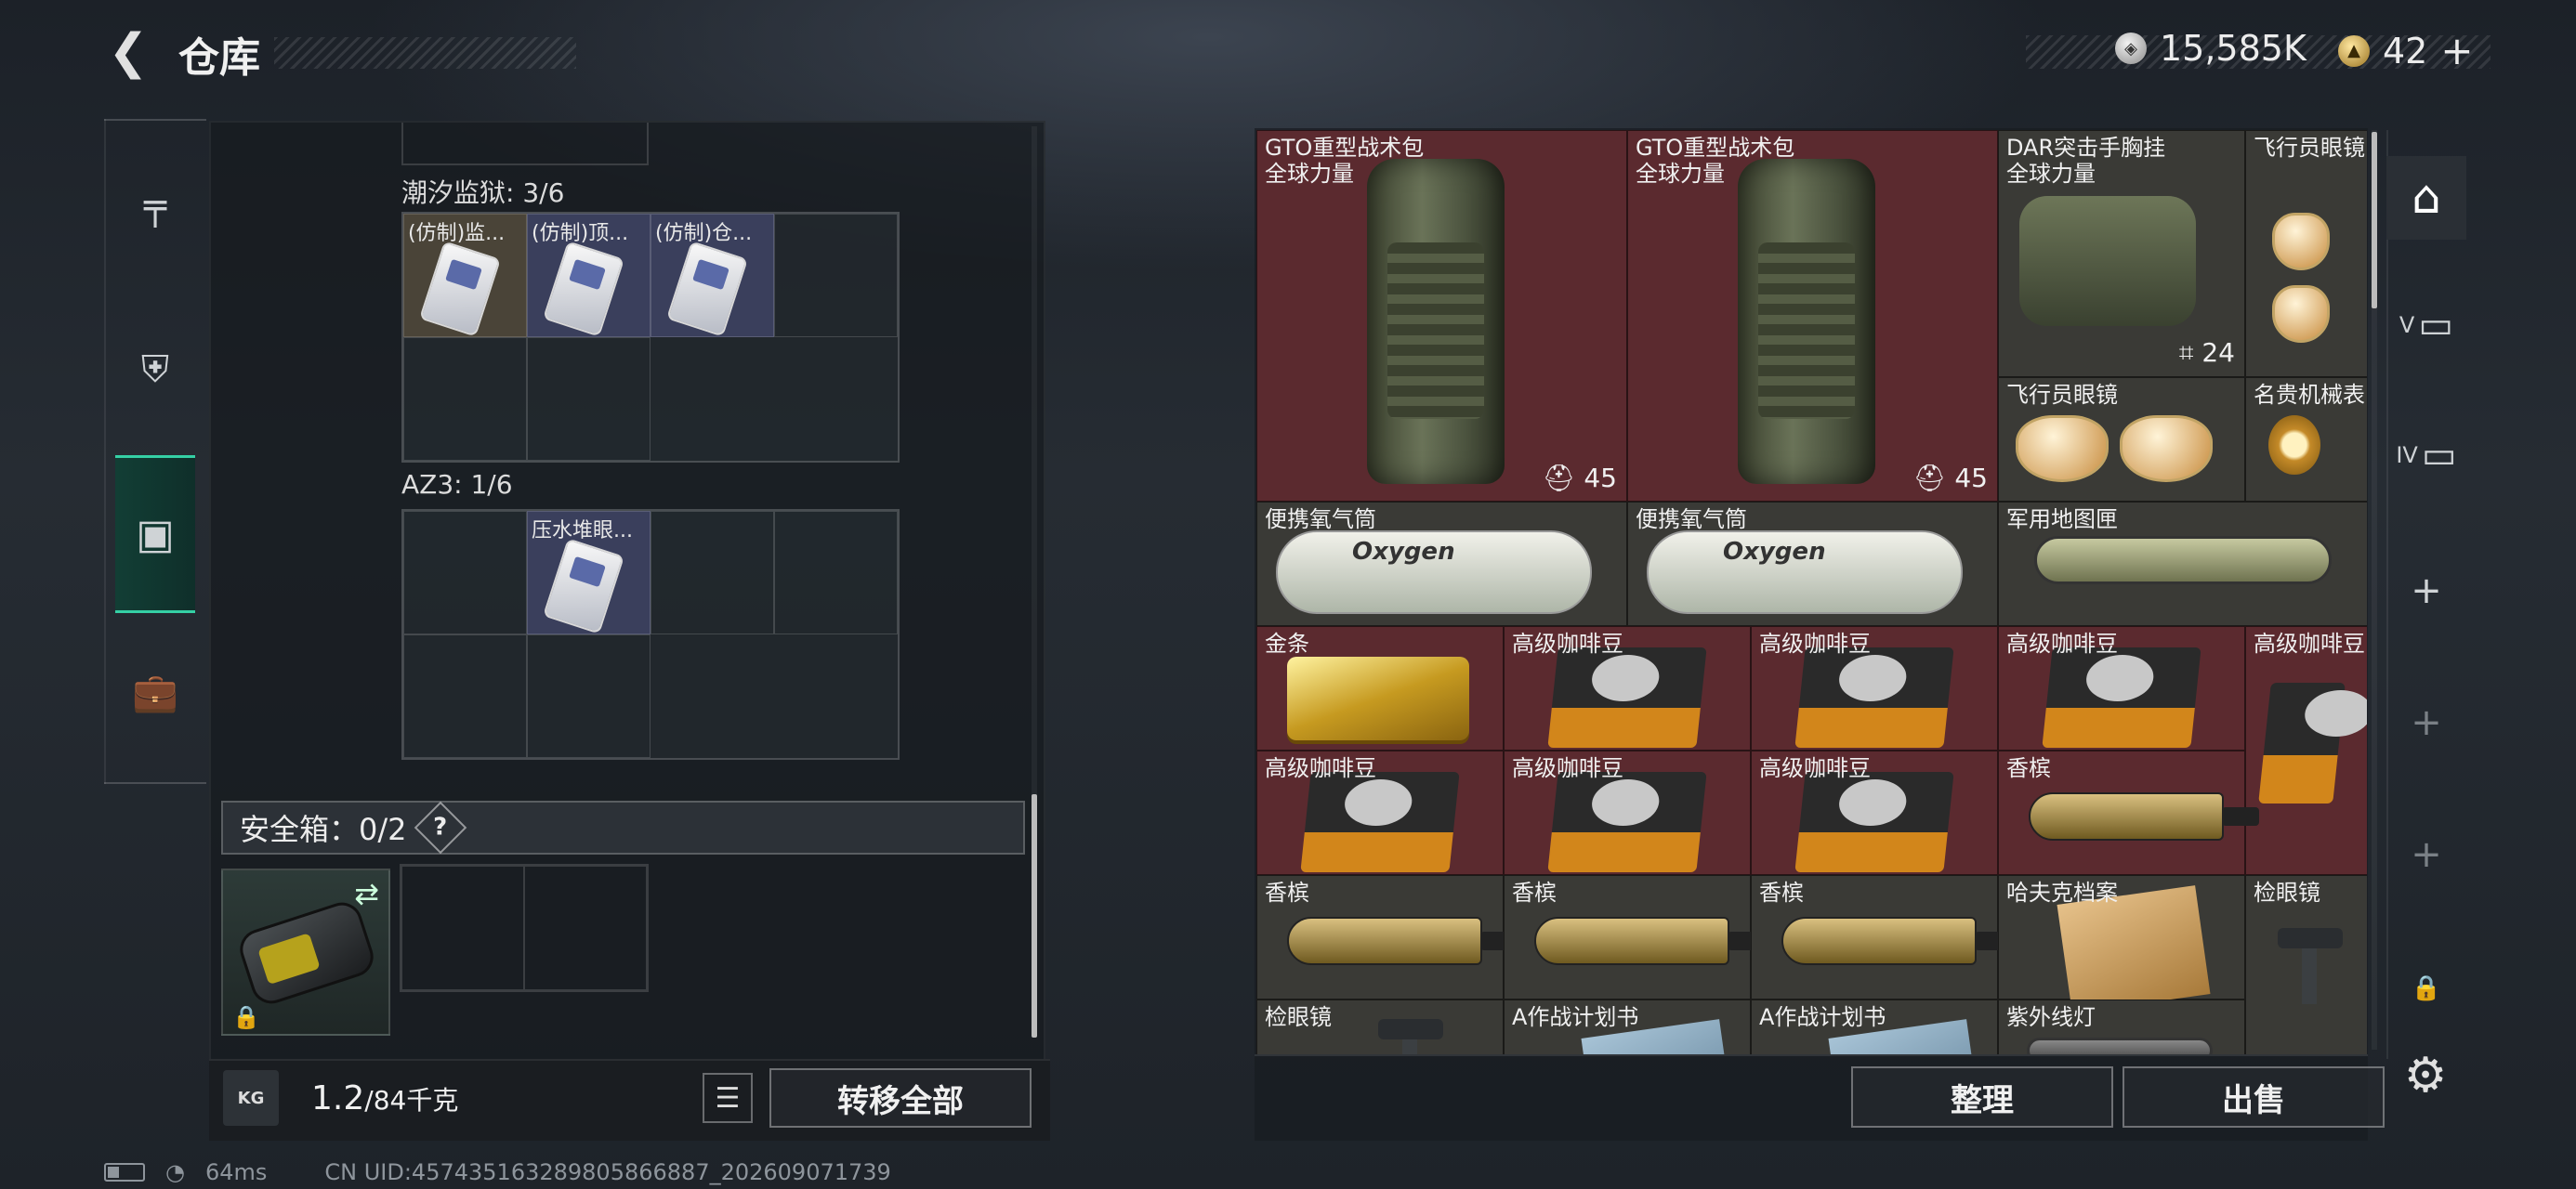 This screenshot has height=1189, width=2576. Describe the element at coordinates (1034, 916) in the screenshot. I see `loadout-scrollbar-thumb` at that location.